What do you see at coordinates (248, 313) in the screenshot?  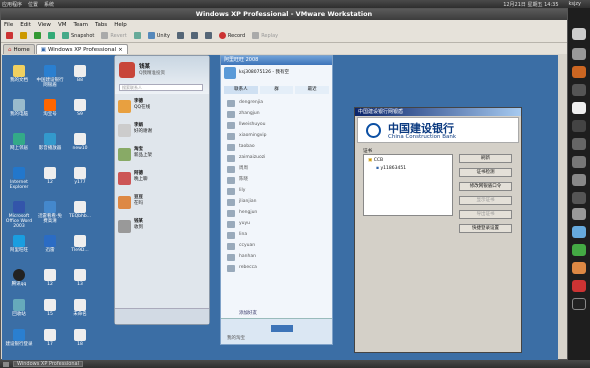 I see `add-friend-button: 添加好友` at bounding box center [248, 313].